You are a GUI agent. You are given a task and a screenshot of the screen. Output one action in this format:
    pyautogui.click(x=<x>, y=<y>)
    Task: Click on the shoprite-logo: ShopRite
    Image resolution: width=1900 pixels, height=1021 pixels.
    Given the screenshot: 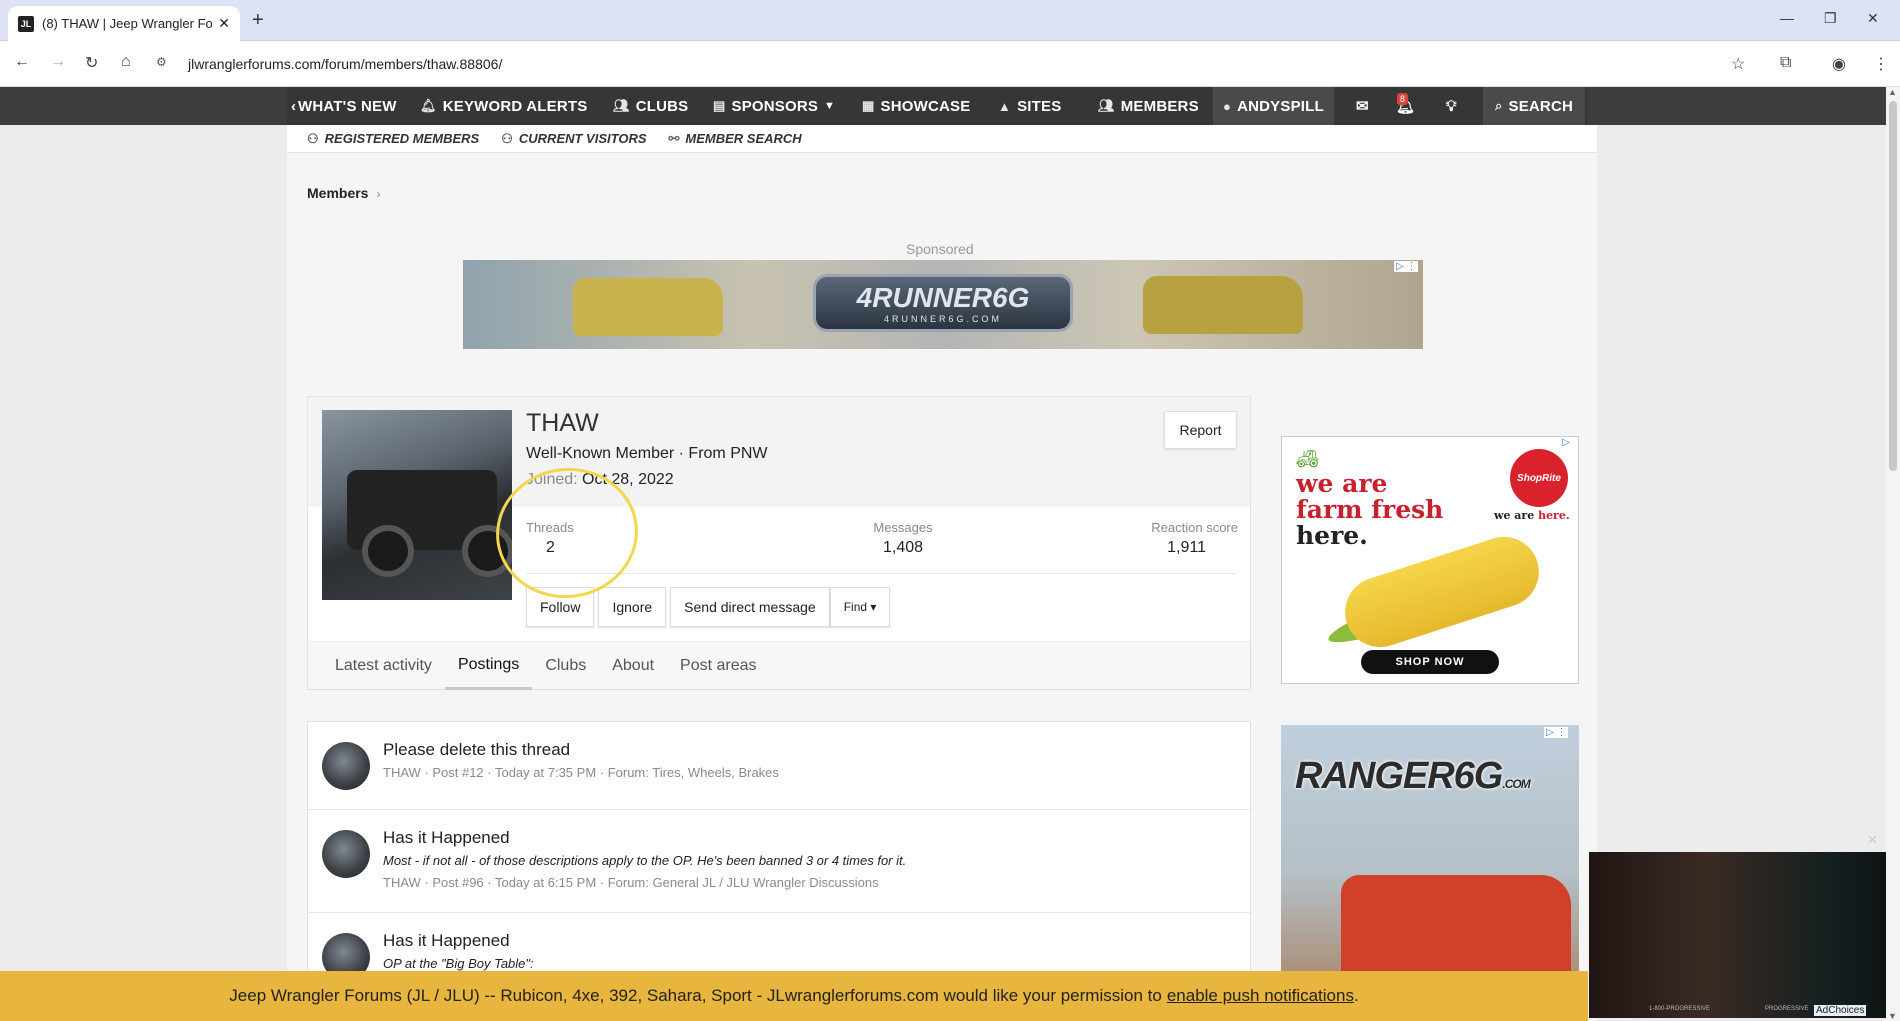 What is the action you would take?
    pyautogui.click(x=1539, y=478)
    